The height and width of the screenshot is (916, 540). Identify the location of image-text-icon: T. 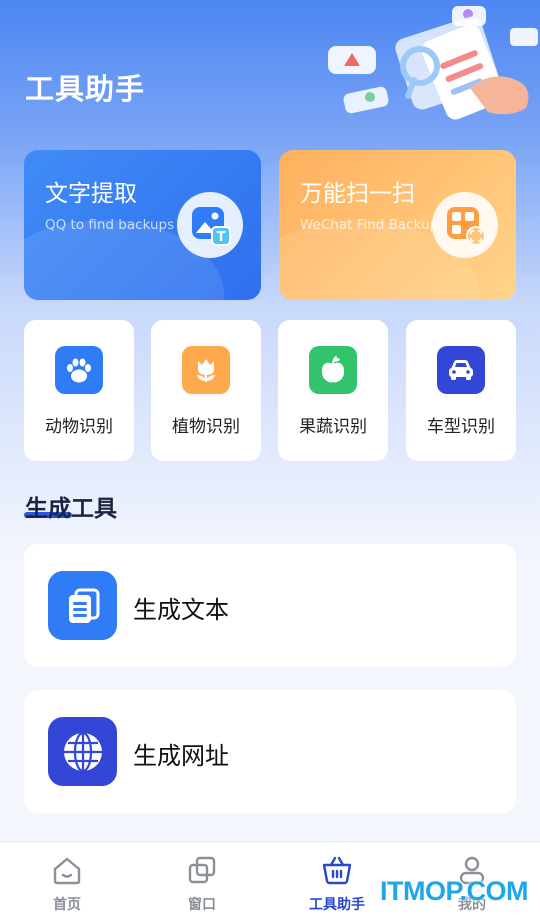
(210, 225).